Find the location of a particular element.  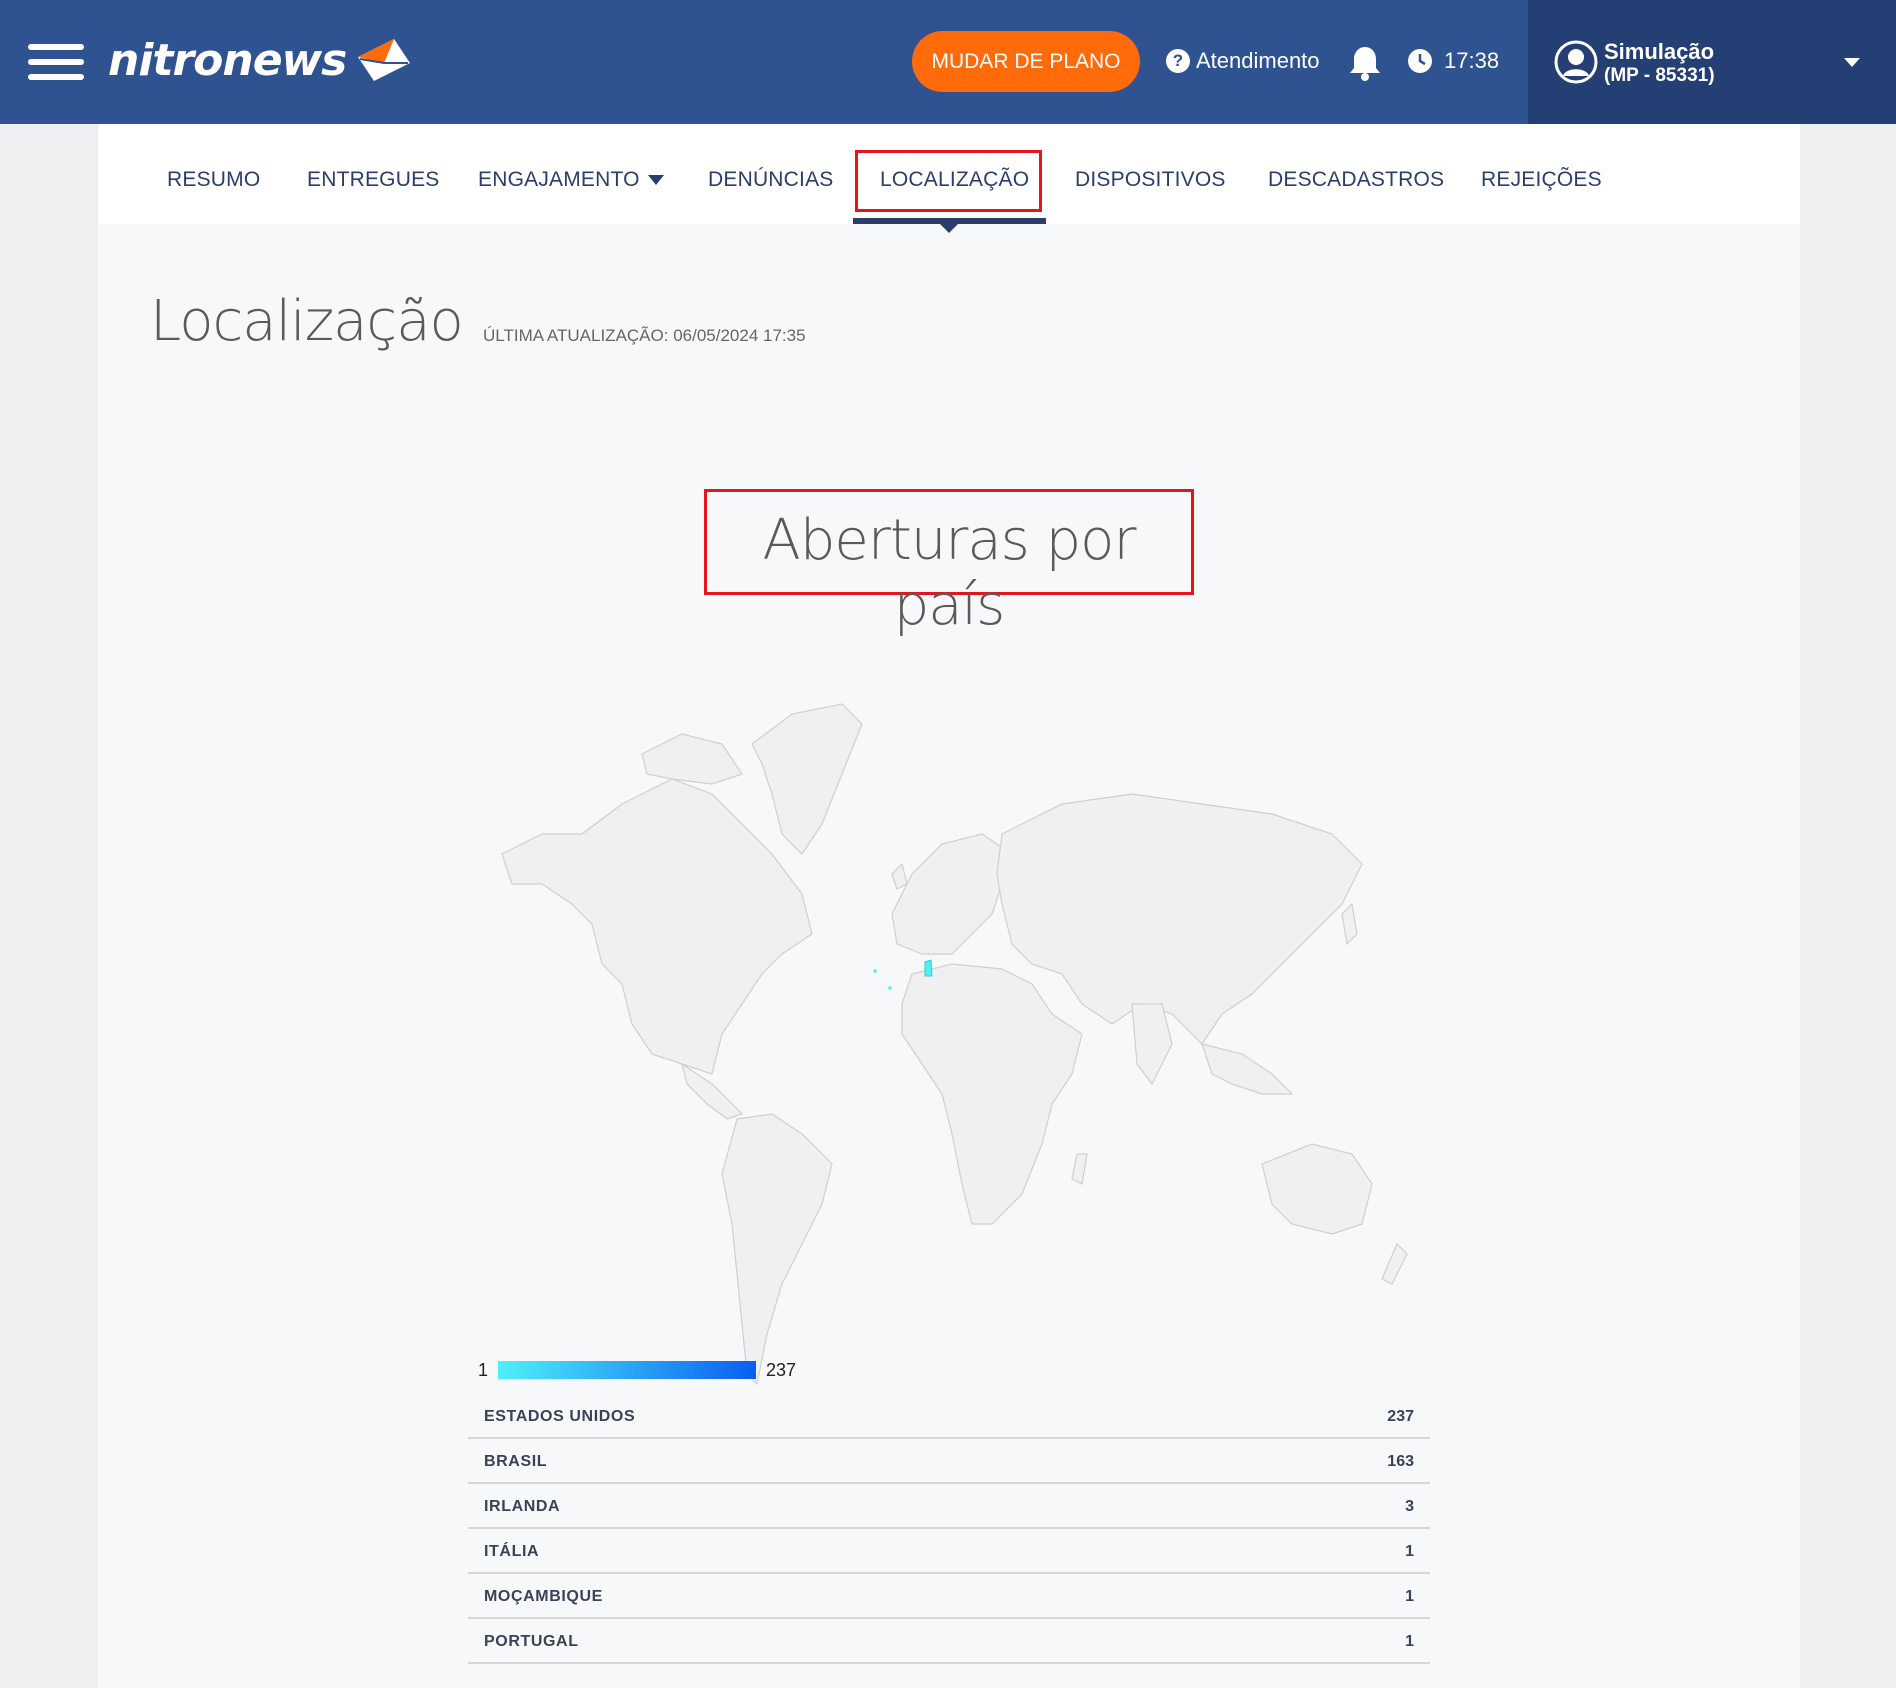

map-japan is located at coordinates (1349, 924).